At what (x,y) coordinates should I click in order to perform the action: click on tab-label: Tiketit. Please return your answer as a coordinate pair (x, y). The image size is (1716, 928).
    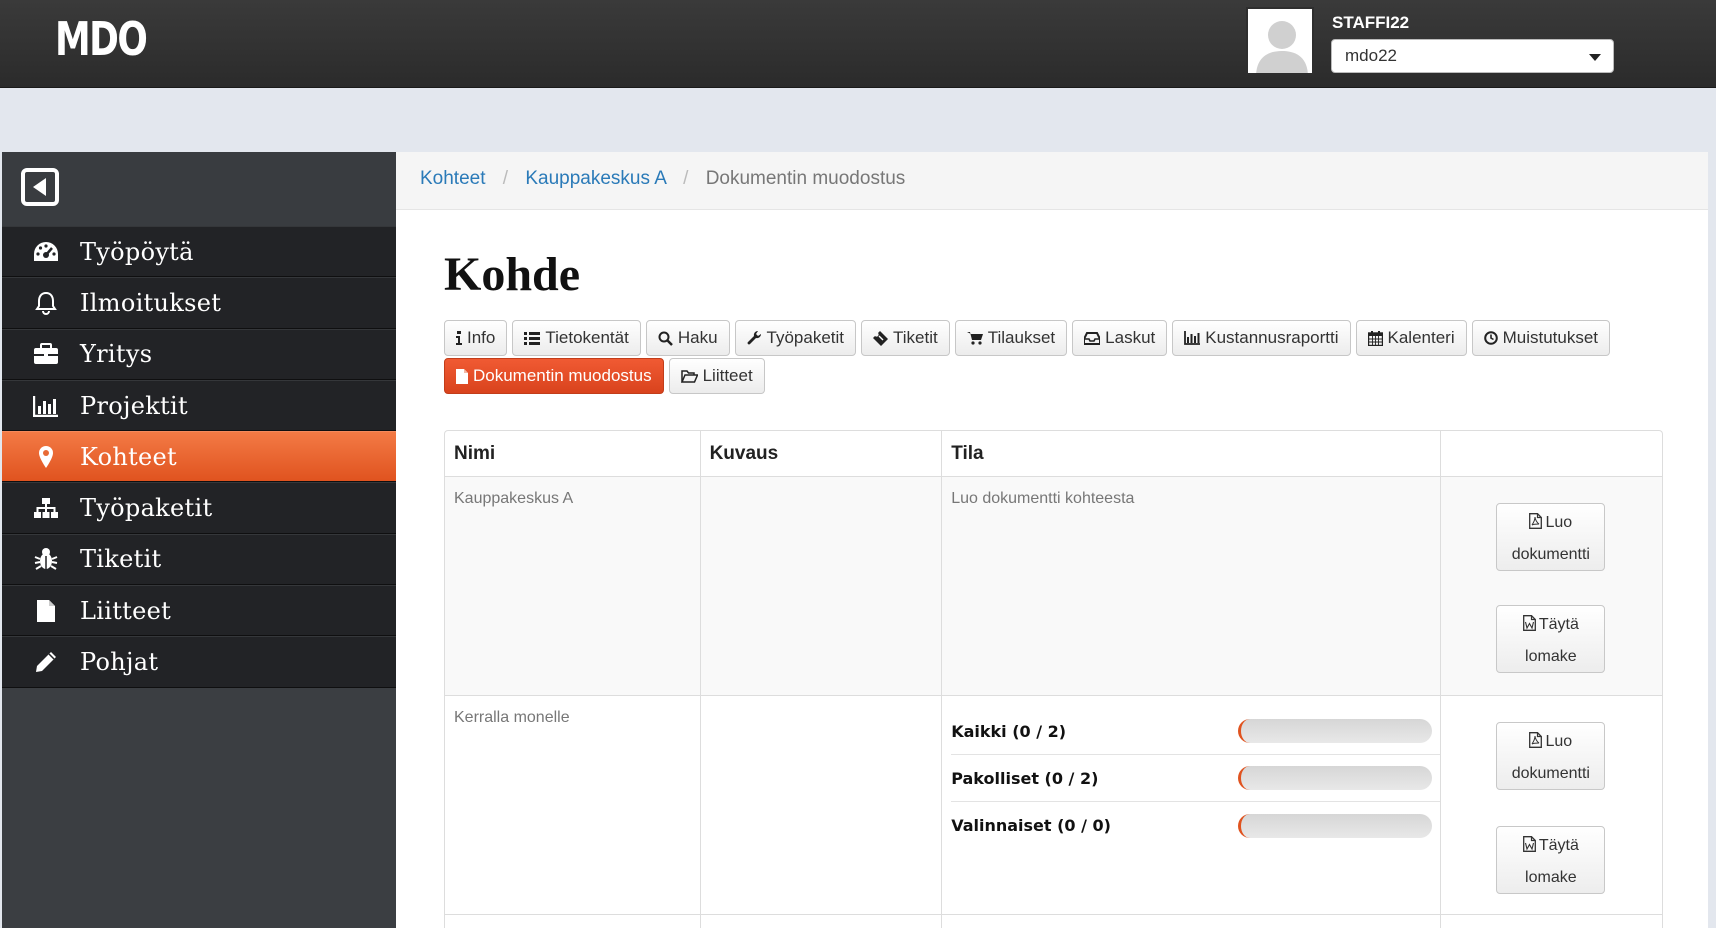
    Looking at the image, I should click on (915, 337).